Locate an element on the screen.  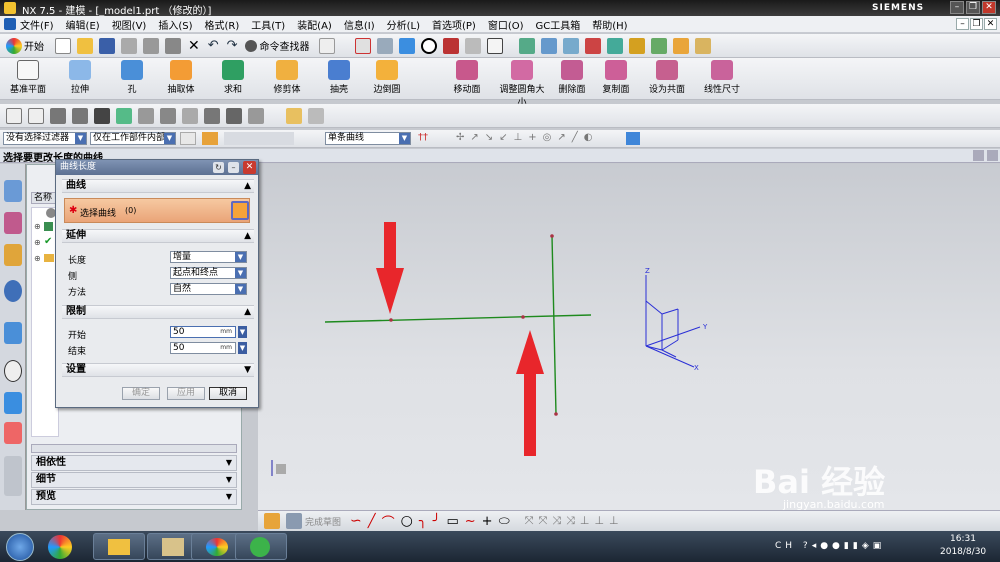
chamfer-icon is located at coordinates (124, 115).